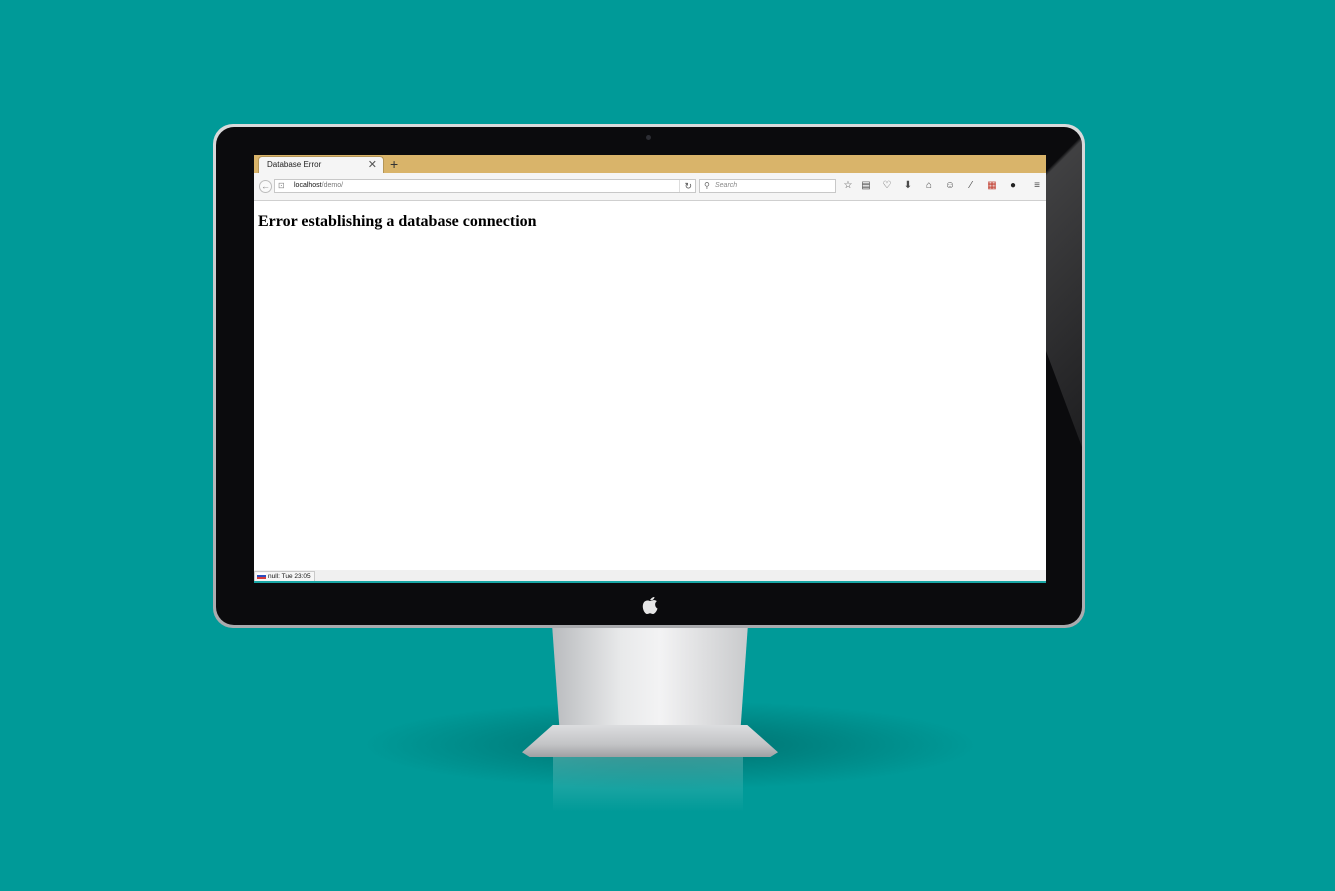 The height and width of the screenshot is (891, 1335). What do you see at coordinates (650, 741) in the screenshot?
I see `monitor-stand-base` at bounding box center [650, 741].